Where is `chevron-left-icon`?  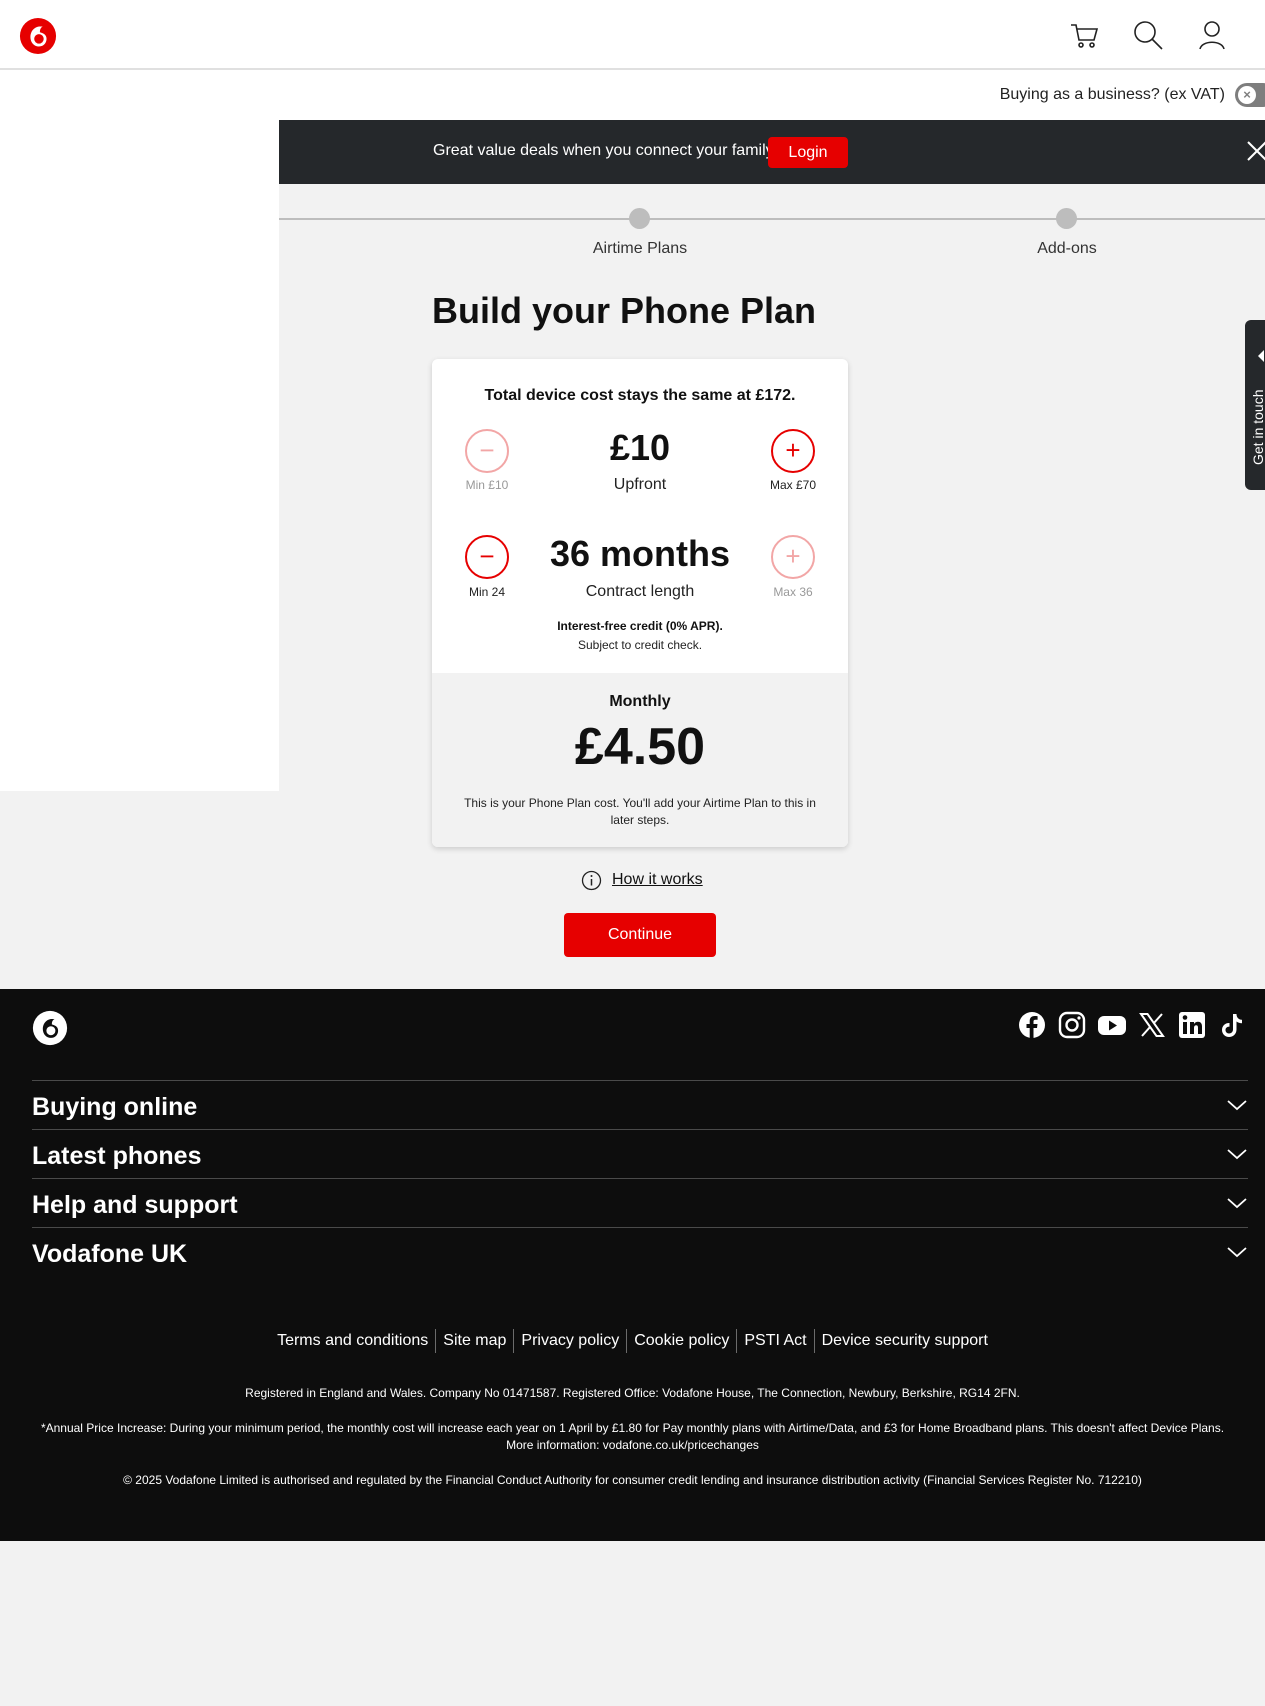
chevron-left-icon is located at coordinates (1261, 356).